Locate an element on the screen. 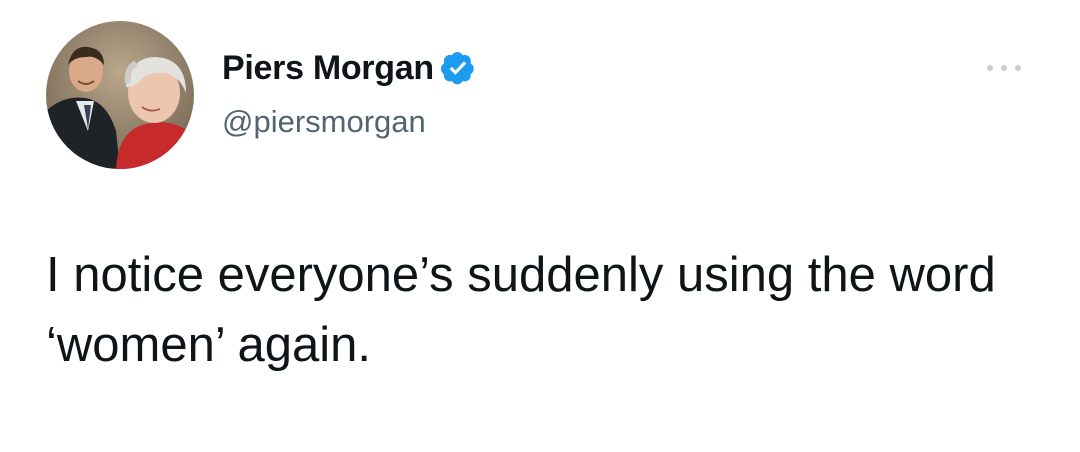 This screenshot has width=1080, height=452. more-options-button is located at coordinates (1004, 68).